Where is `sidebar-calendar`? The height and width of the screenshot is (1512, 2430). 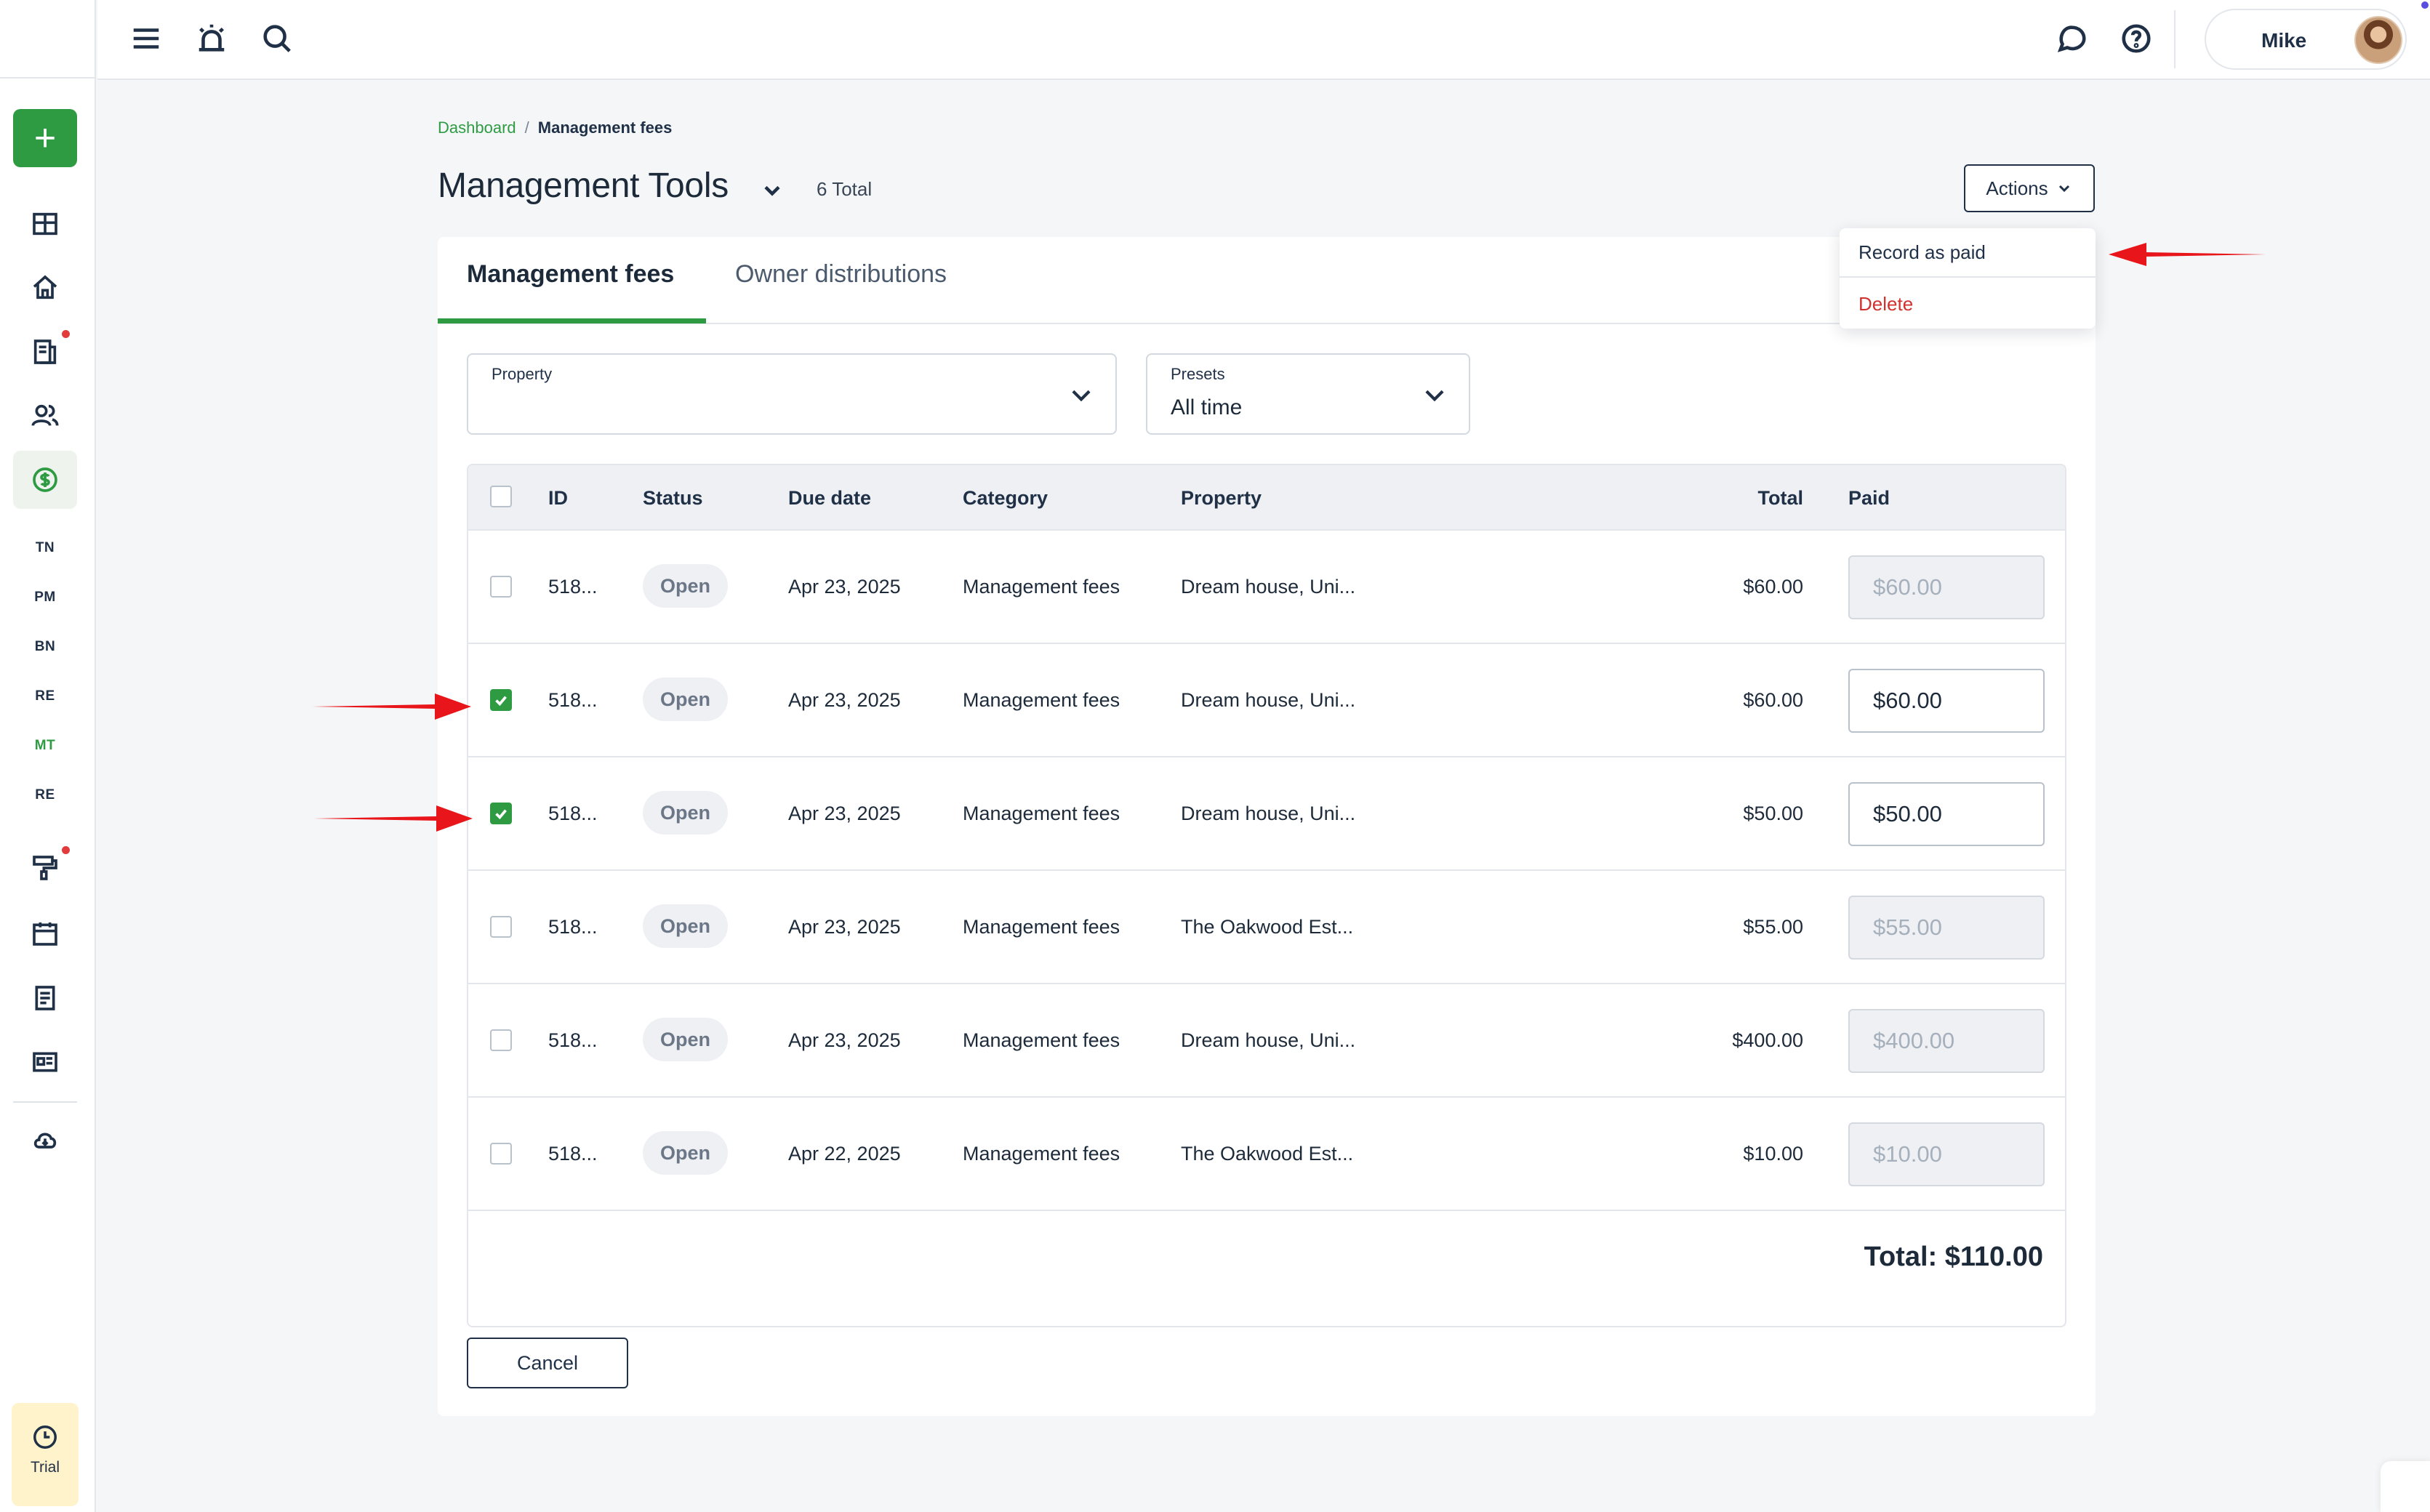
sidebar-calendar is located at coordinates (45, 933).